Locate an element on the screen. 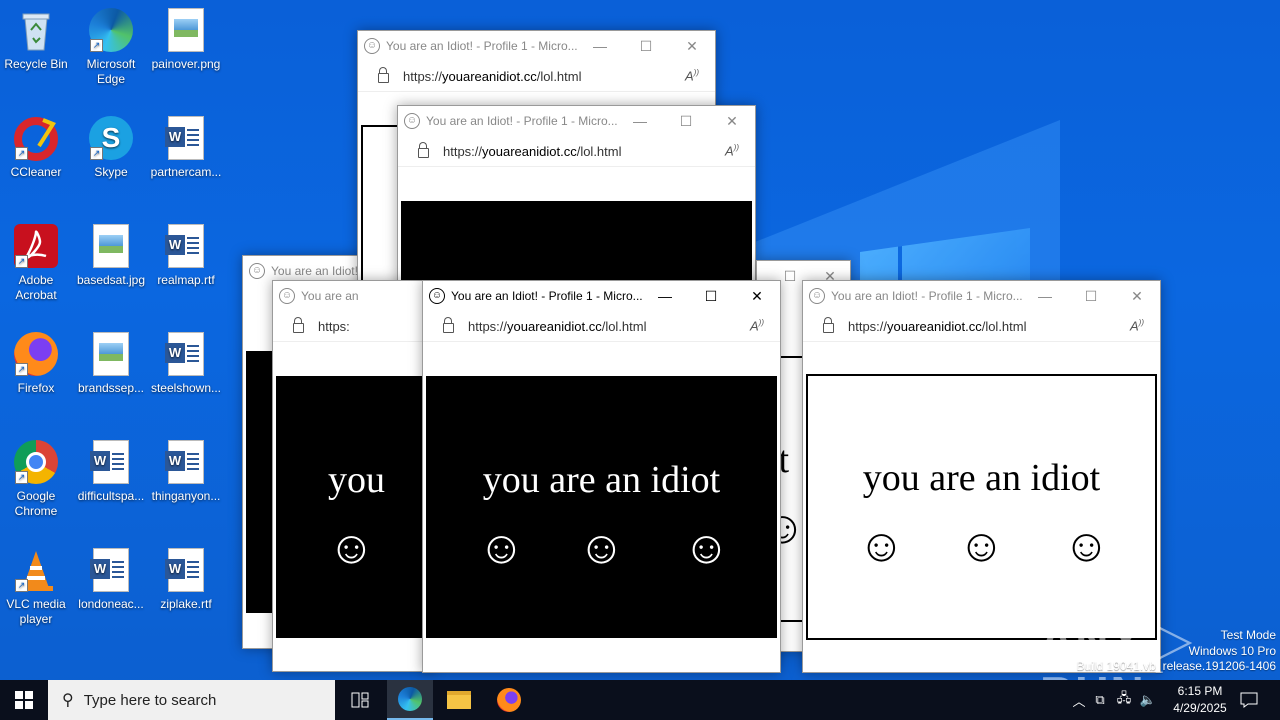 Image resolution: width=1280 pixels, height=720 pixels. desktop-icon-painover: painover.png is located at coordinates (186, 40).